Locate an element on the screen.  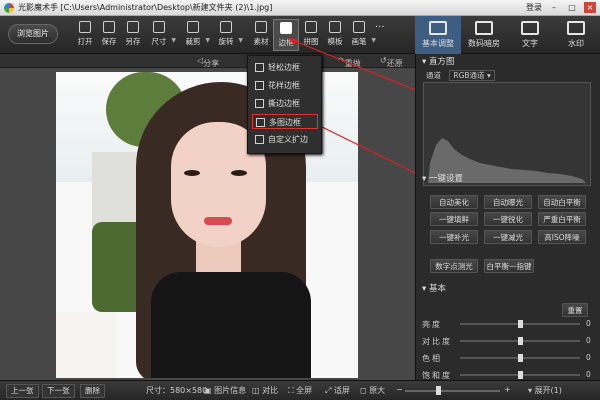
histogram-title: 直方图 is located at coordinates (441, 62).